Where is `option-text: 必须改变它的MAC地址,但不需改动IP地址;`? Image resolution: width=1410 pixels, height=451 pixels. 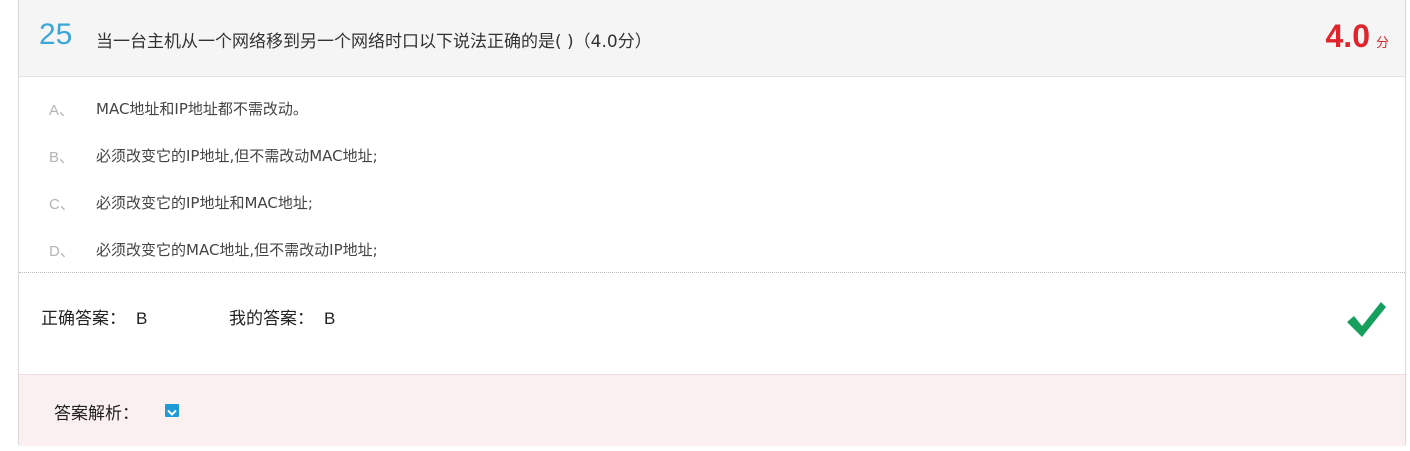 option-text: 必须改变它的MAC地址,但不需改动IP地址; is located at coordinates (237, 250).